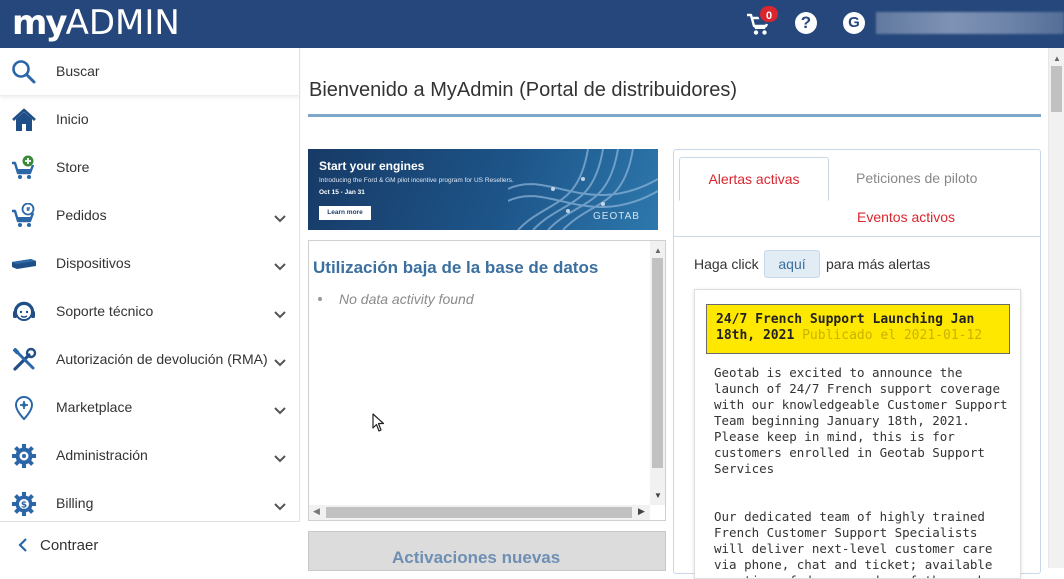 The height and width of the screenshot is (579, 1064). I want to click on chevron-left-icon, so click(22, 545).